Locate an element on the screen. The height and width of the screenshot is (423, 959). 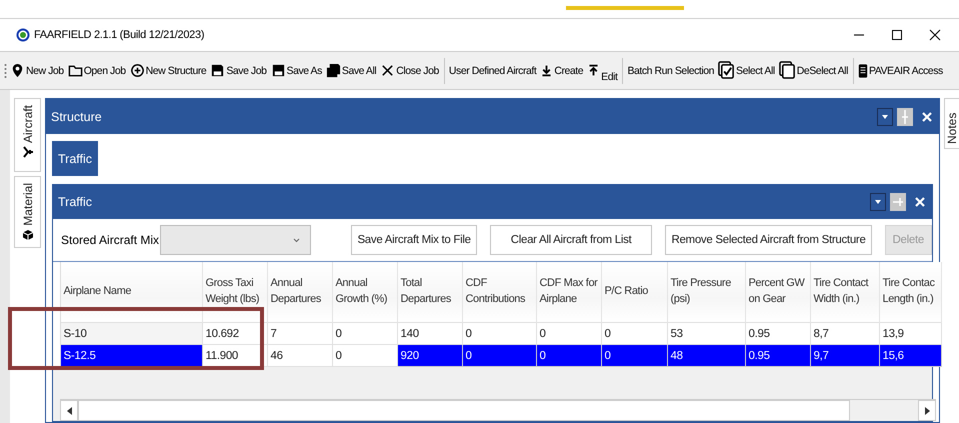
folder-icon is located at coordinates (75, 70).